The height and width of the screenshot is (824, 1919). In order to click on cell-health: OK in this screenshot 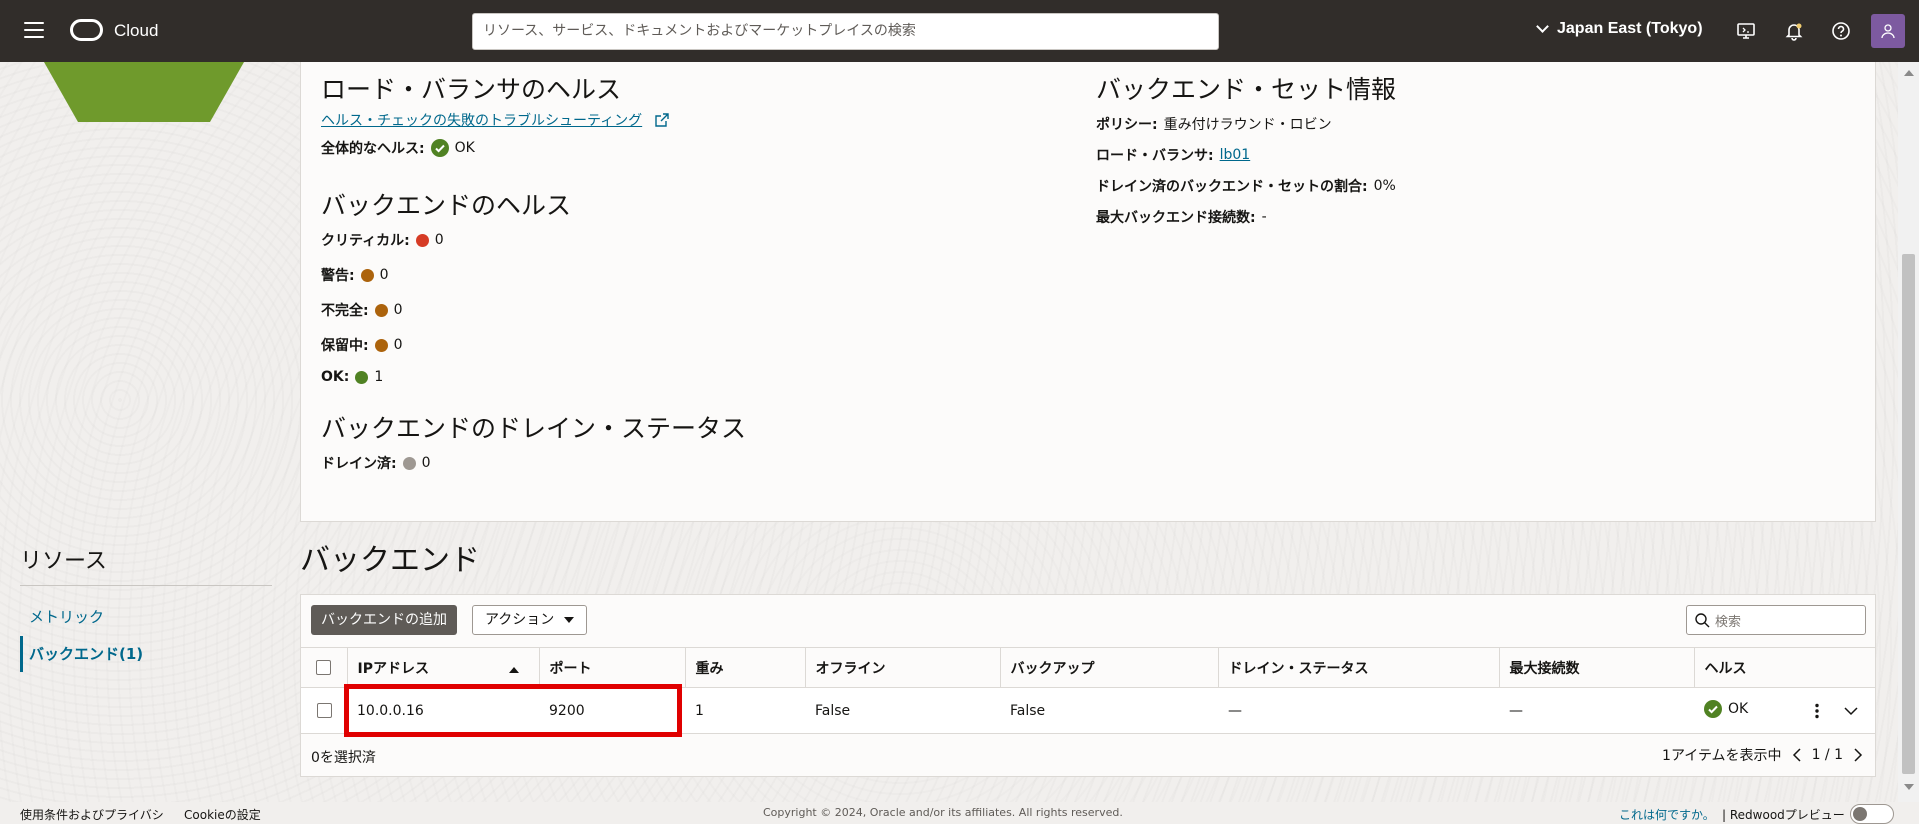, I will do `click(1784, 710)`.